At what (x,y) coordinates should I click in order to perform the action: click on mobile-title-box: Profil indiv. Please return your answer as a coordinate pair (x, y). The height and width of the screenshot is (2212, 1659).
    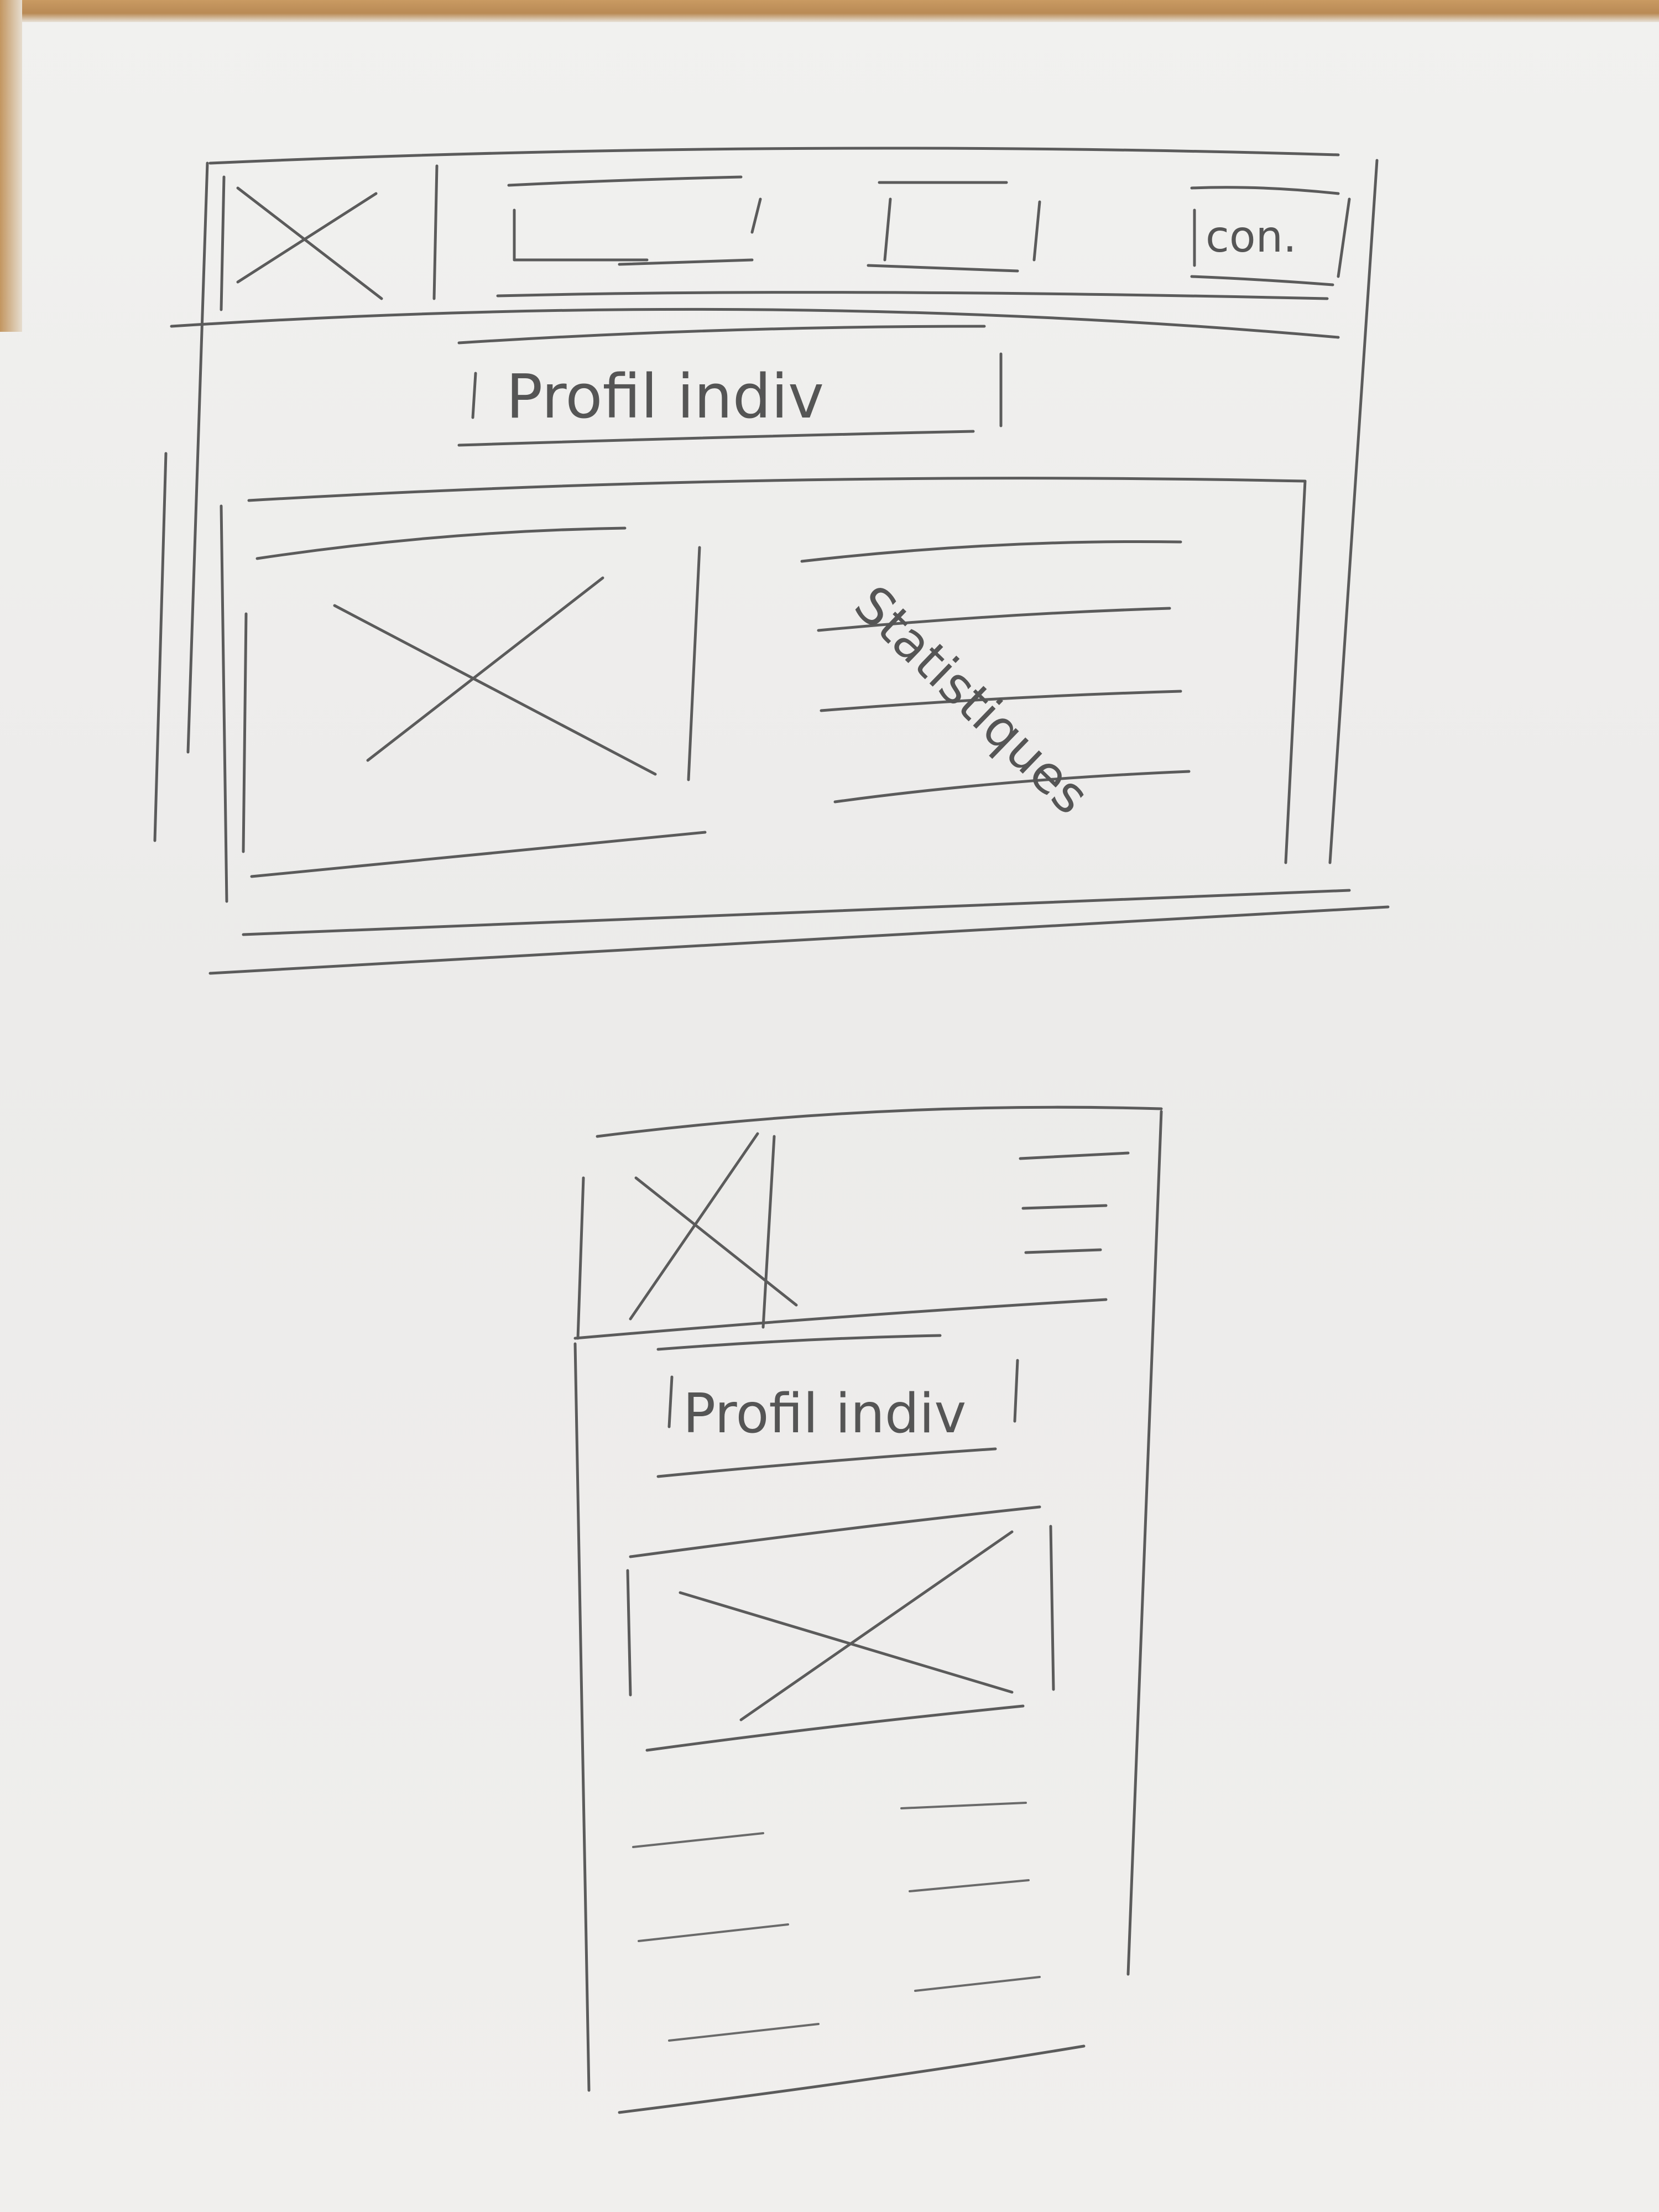
    Looking at the image, I should click on (838, 1406).